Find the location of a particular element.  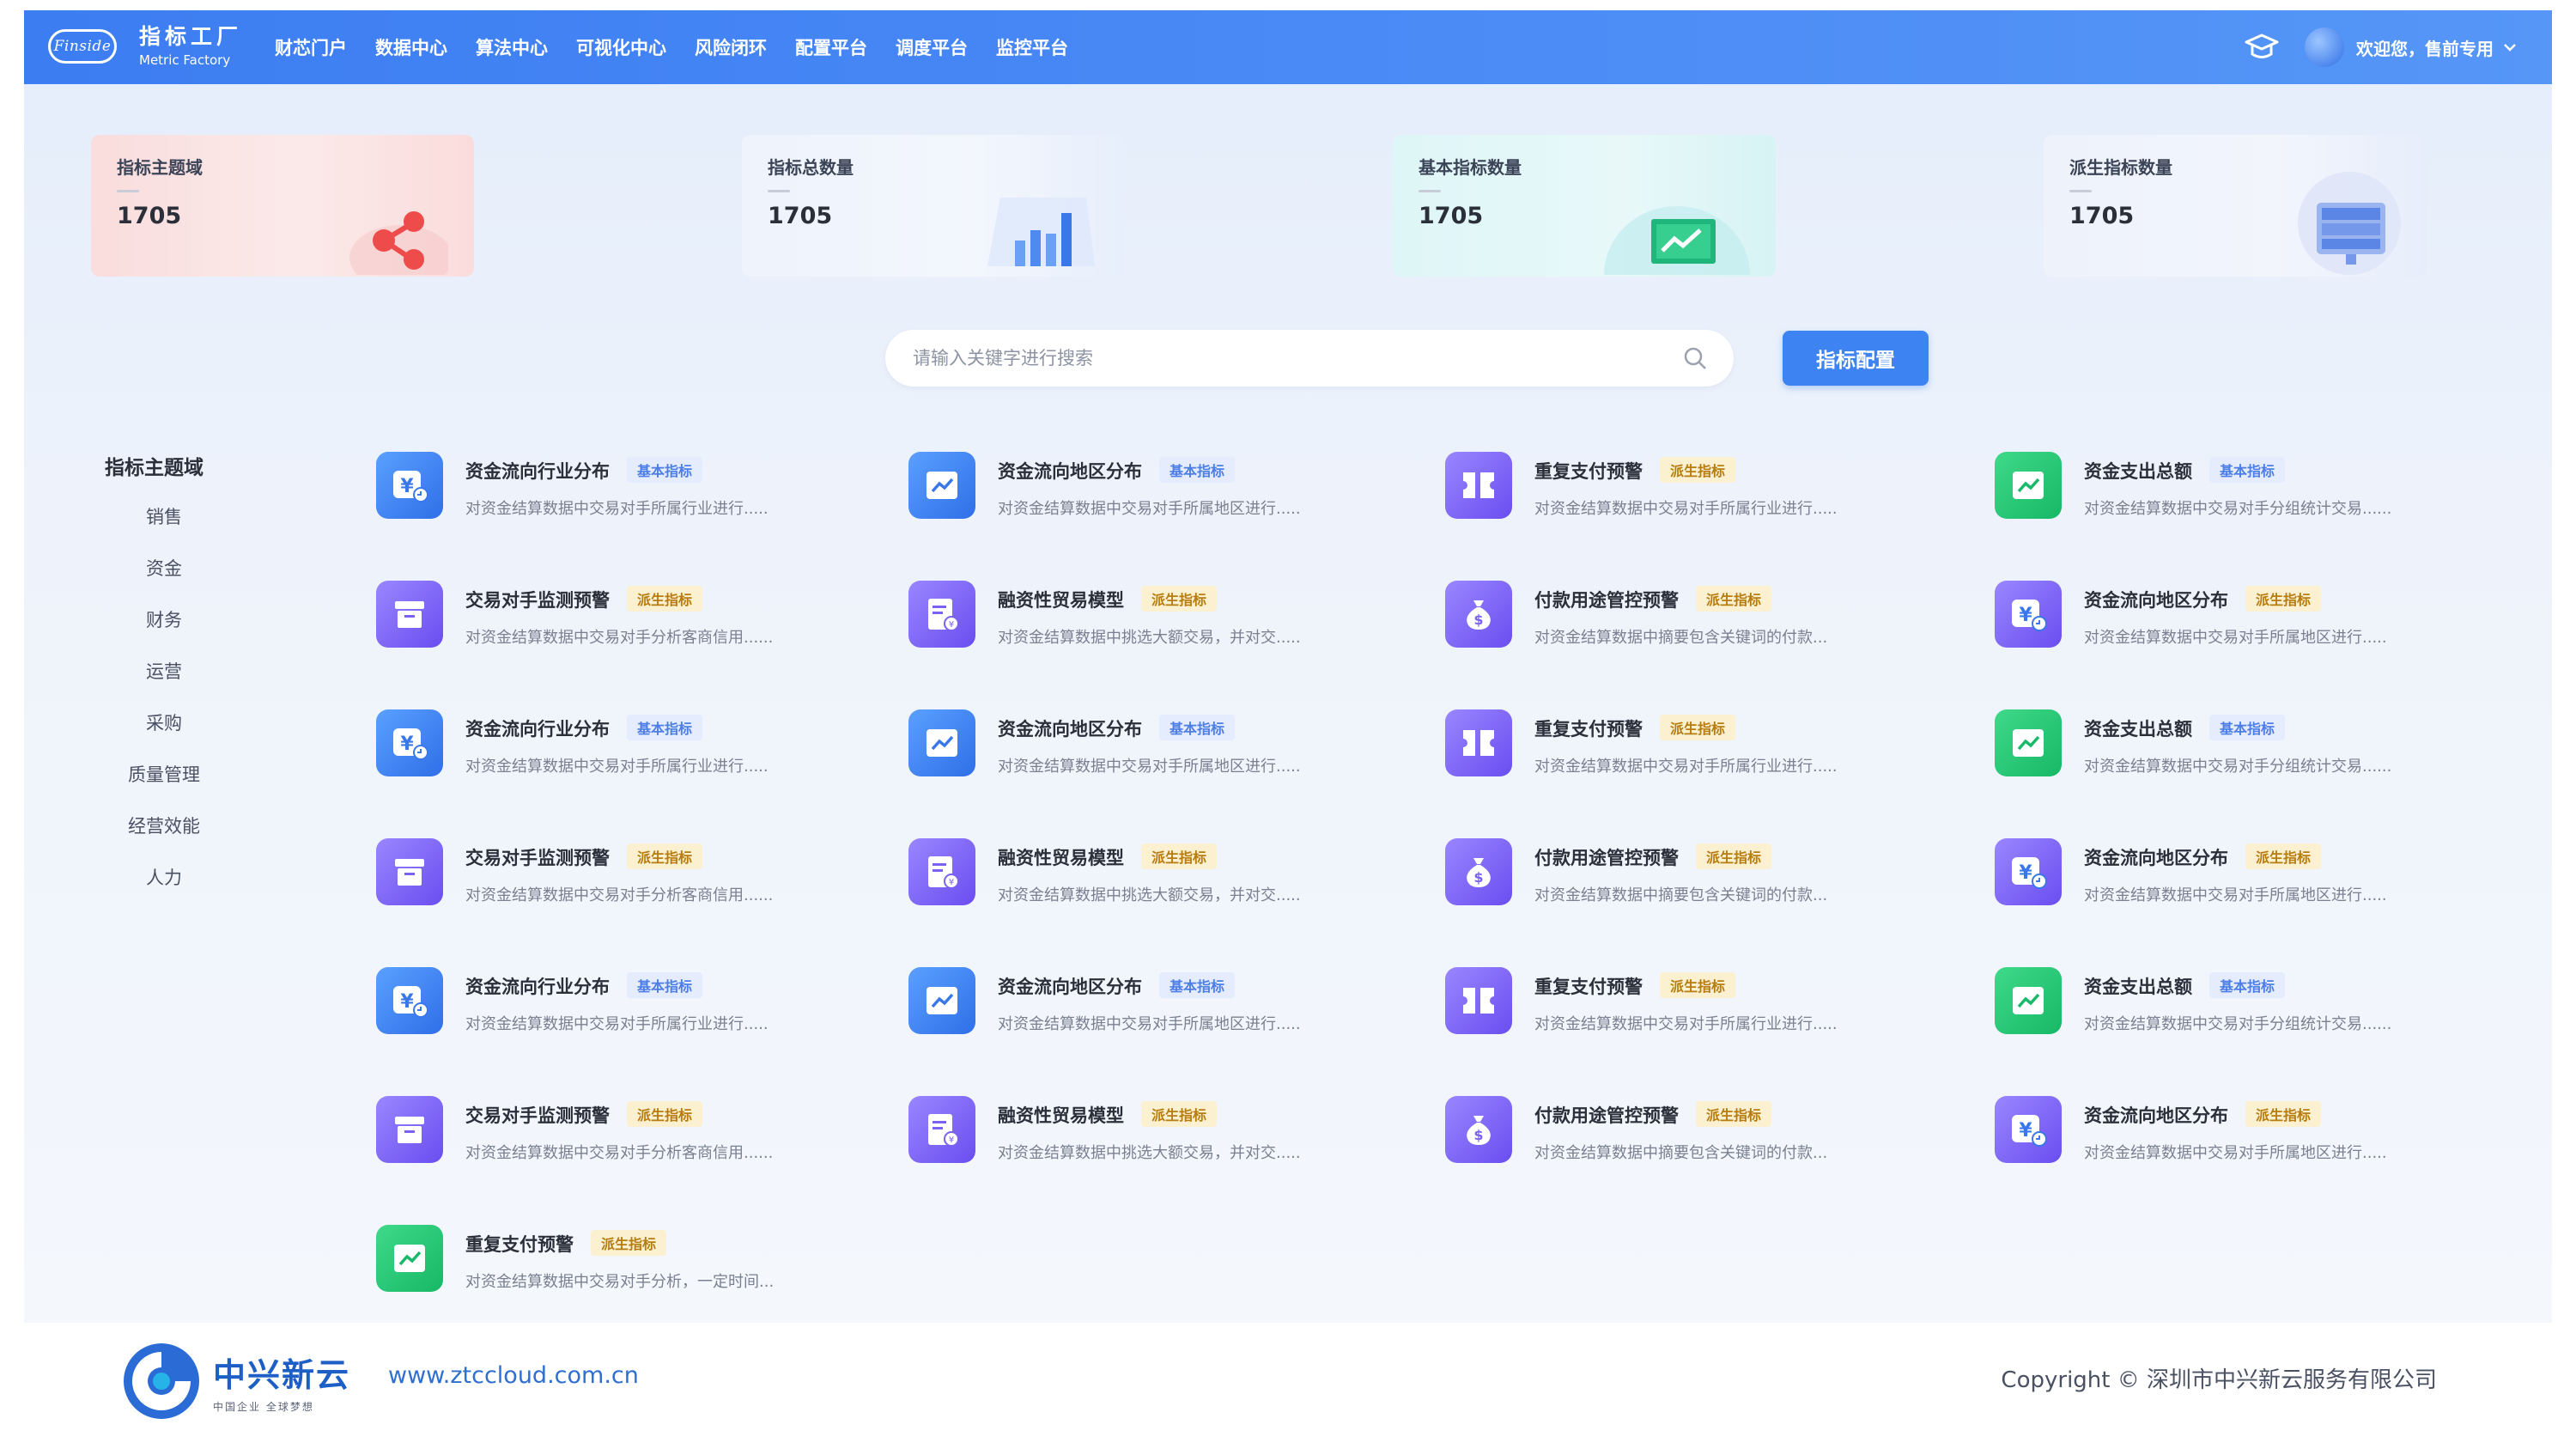

sidebar-item-efficiency: 经营效能 is located at coordinates (148, 839).